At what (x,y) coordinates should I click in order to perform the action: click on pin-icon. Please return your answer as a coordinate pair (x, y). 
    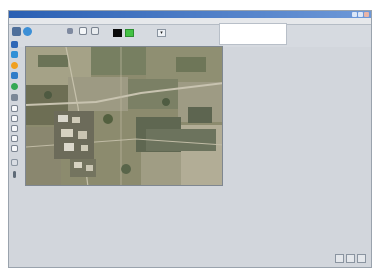
    Looking at the image, I should click on (14, 174).